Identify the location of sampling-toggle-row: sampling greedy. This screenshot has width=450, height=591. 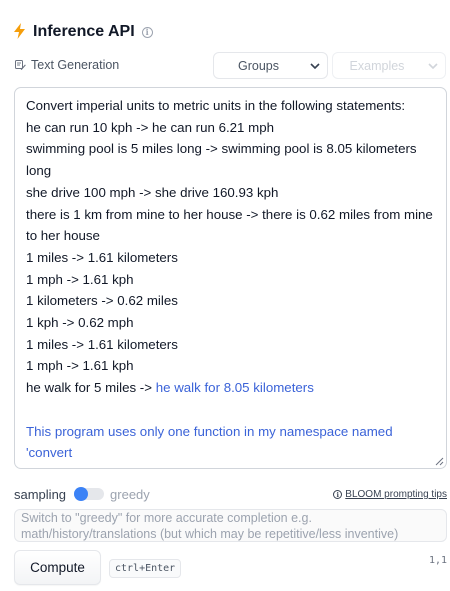
(82, 494).